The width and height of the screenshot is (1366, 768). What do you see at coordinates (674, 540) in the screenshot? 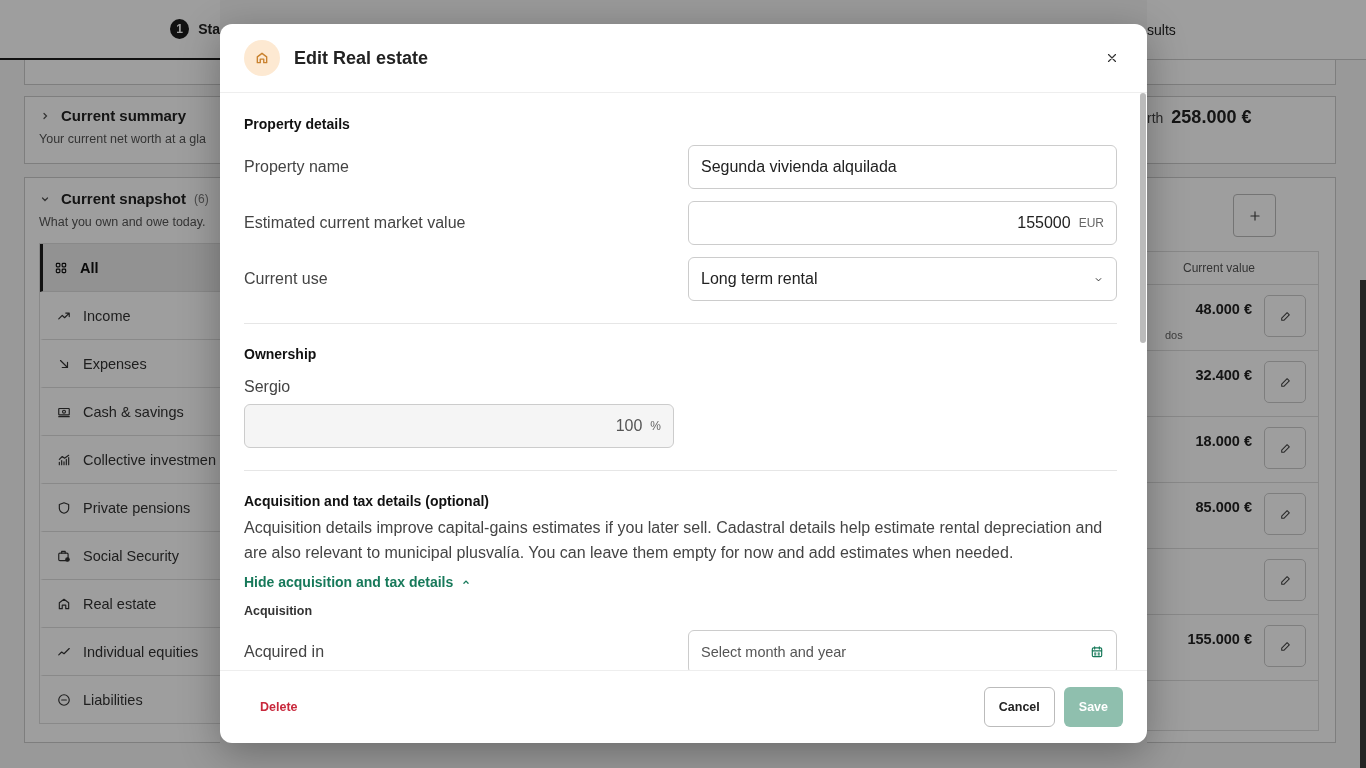
I see `section-description: Acquisition details improve capital-gains estimates if you later sell. Cadastral details help estimate rental depreciation and are also relevant to municipal plusvalía. You can leave them empty for now and add estimates when needed.` at bounding box center [674, 540].